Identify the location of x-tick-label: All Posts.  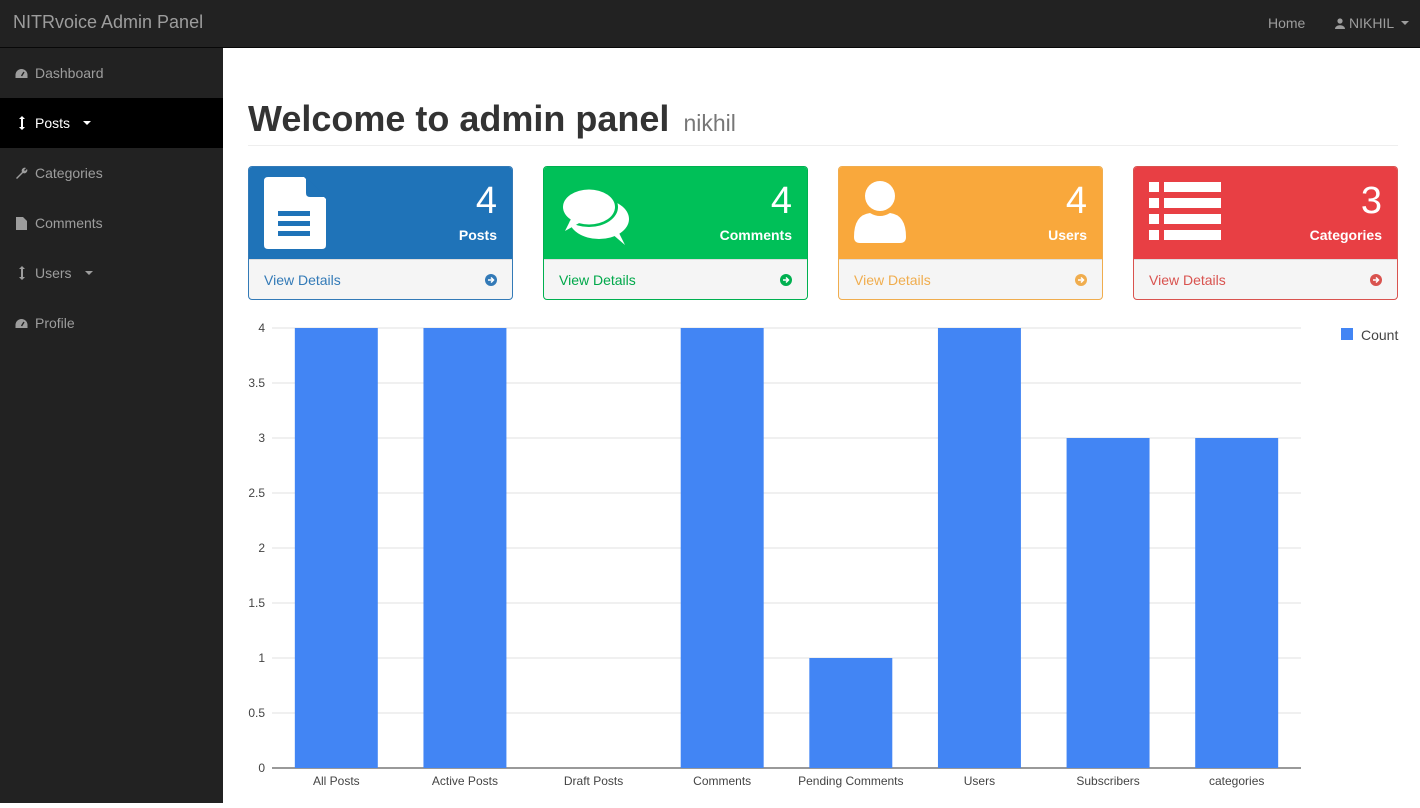
(336, 781).